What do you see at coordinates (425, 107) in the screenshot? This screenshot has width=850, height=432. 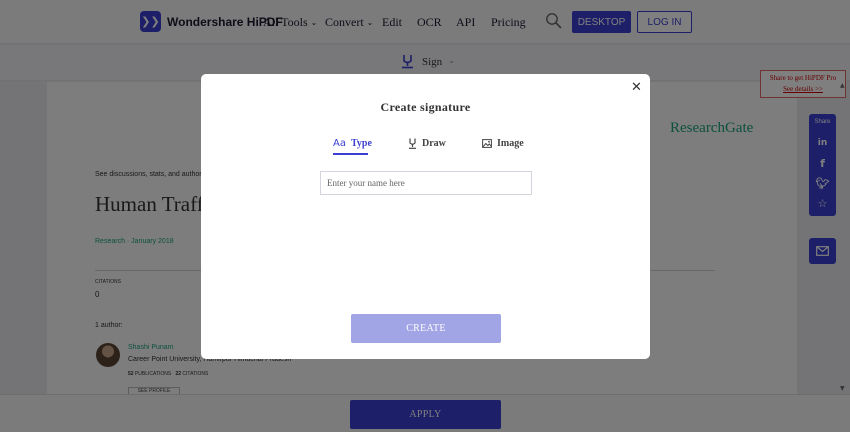 I see `dialog-title: Create signature` at bounding box center [425, 107].